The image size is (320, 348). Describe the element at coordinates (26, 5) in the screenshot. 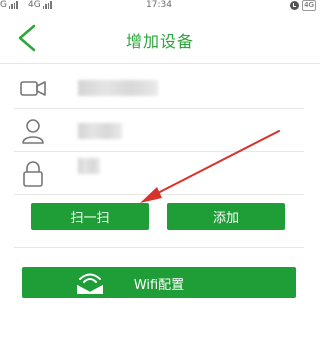

I see `status-left: G 4G` at that location.